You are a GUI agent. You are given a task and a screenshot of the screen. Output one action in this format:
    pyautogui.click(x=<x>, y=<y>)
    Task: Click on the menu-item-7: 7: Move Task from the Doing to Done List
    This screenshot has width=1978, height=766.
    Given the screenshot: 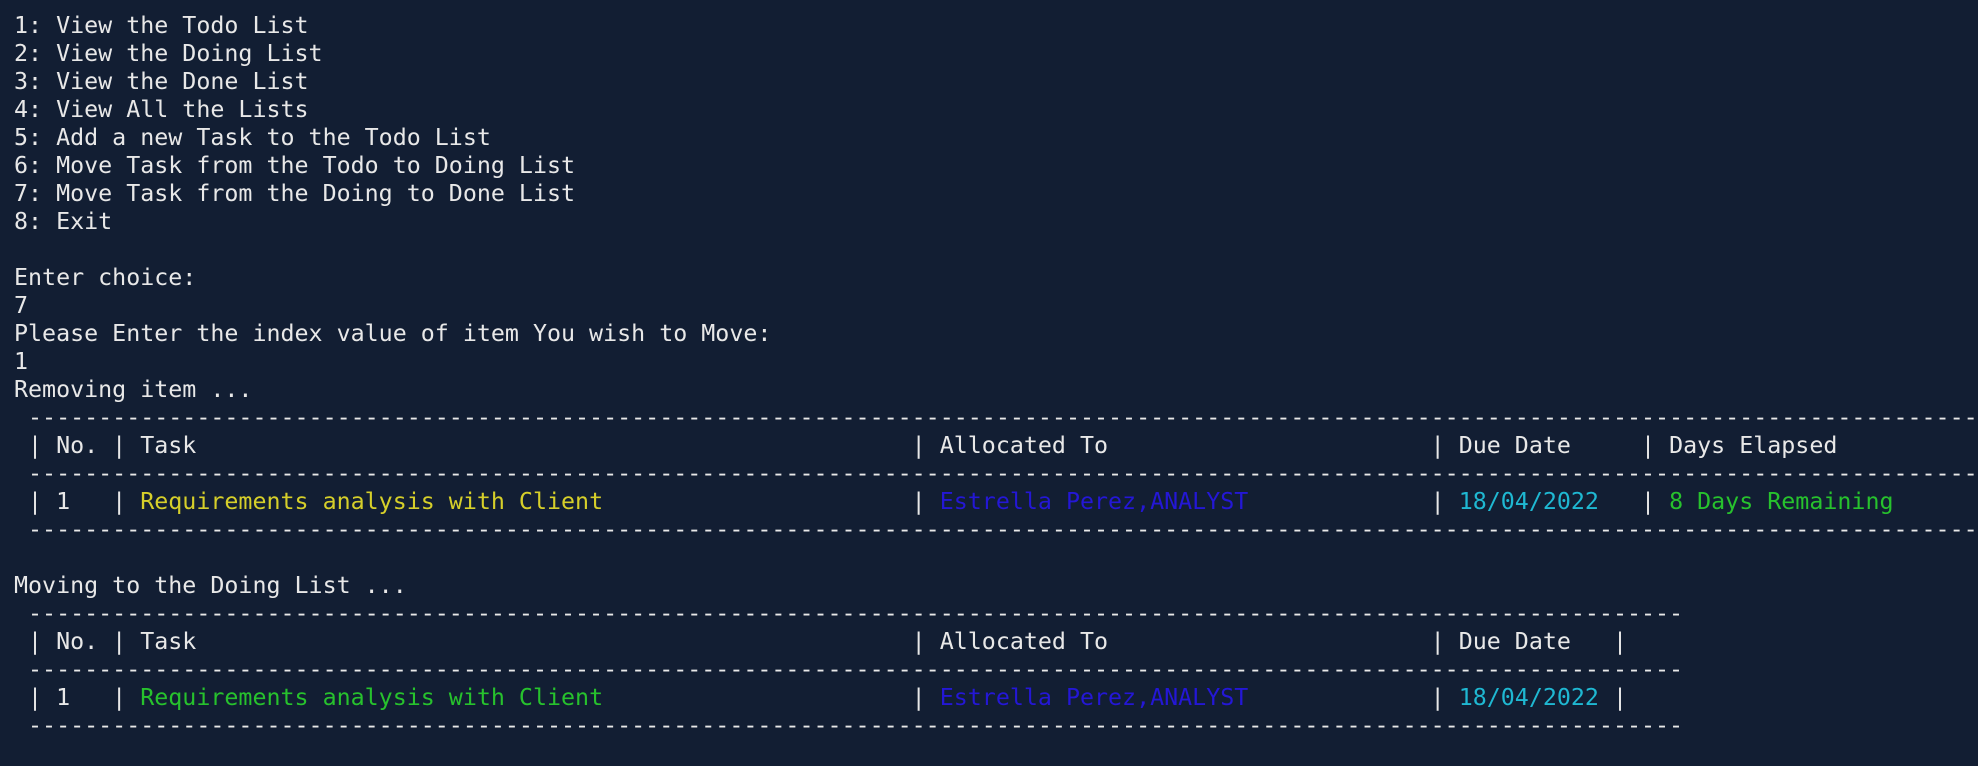 What is the action you would take?
    pyautogui.click(x=295, y=193)
    